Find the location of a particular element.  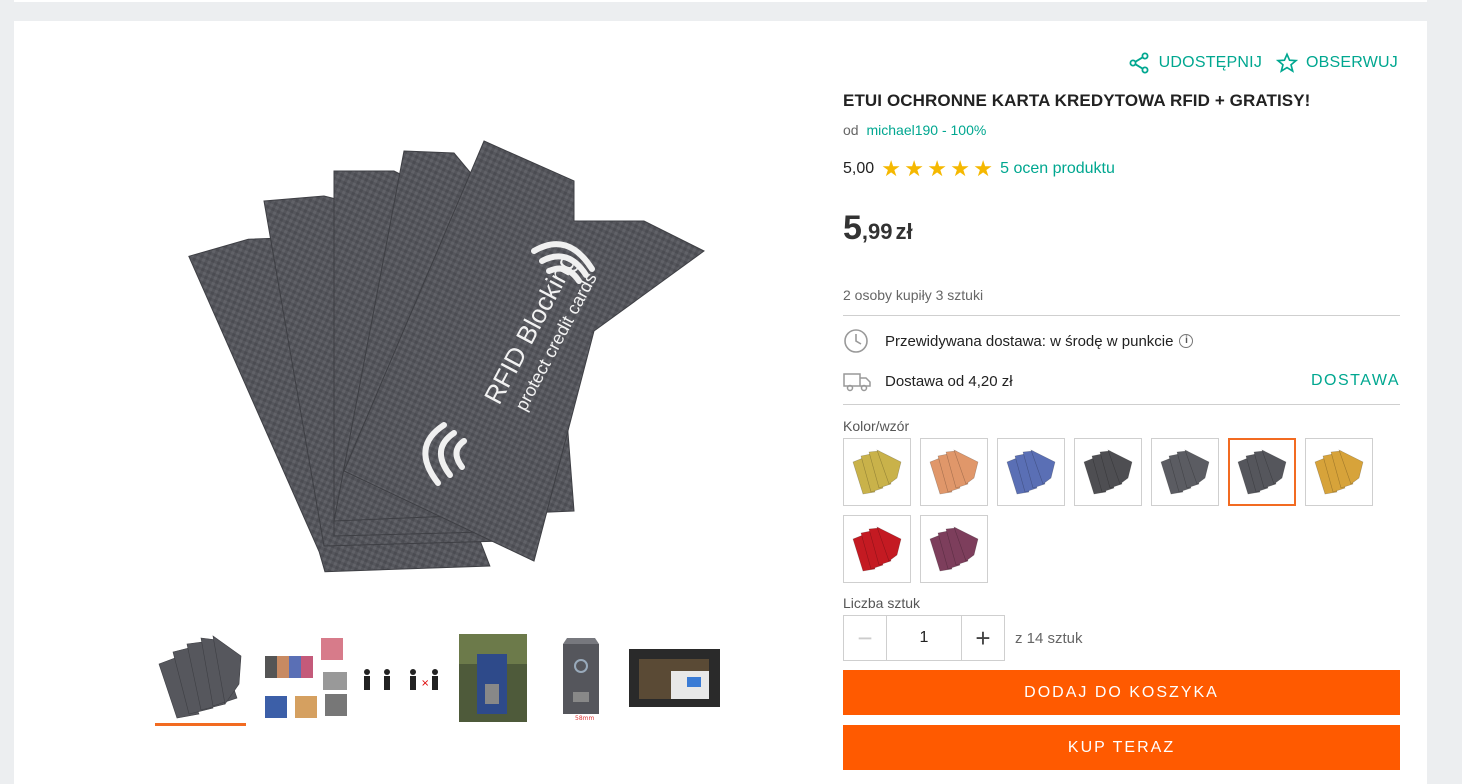

delivery-cost-row: Dostawa od 4,20 zł DOSTAWA is located at coordinates (1121, 381).